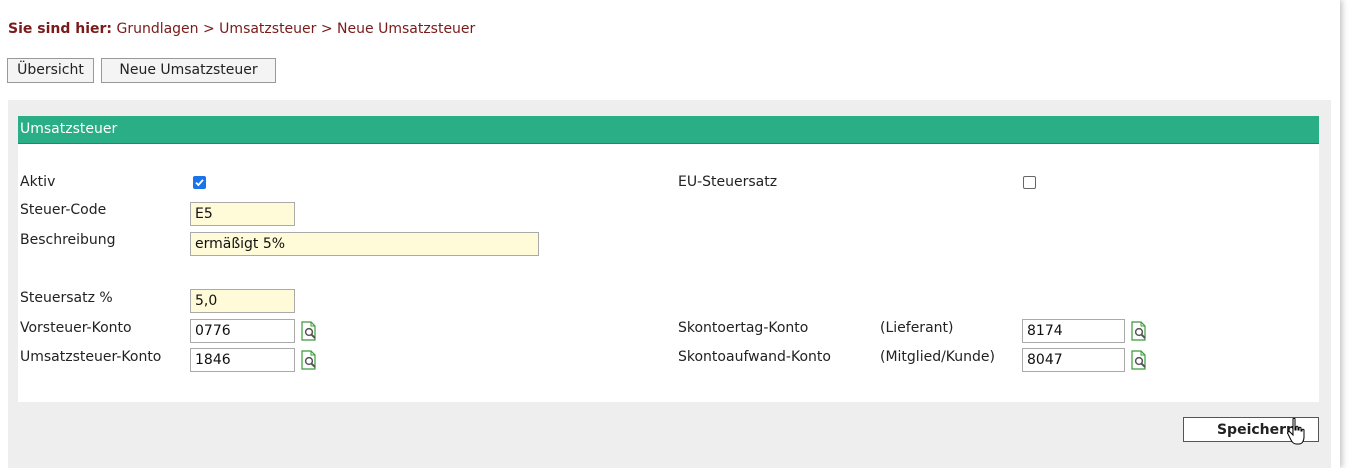 The image size is (1349, 468). I want to click on tax-code-field: E5, so click(242, 214).